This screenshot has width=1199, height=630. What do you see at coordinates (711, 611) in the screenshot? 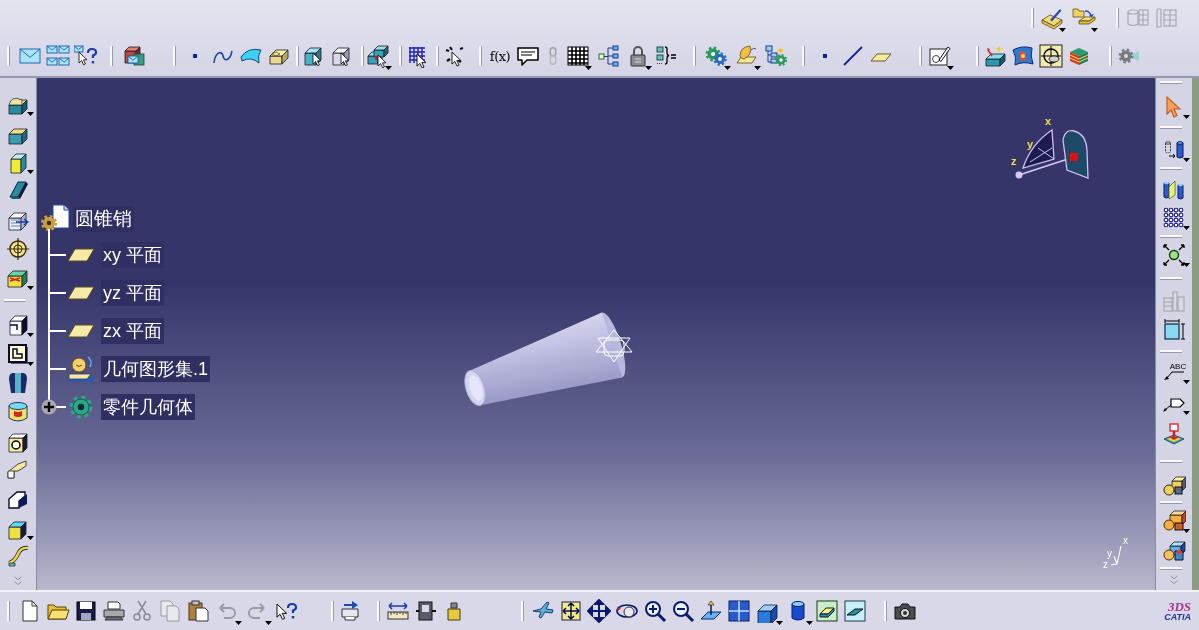
I see `normal-view-icon` at bounding box center [711, 611].